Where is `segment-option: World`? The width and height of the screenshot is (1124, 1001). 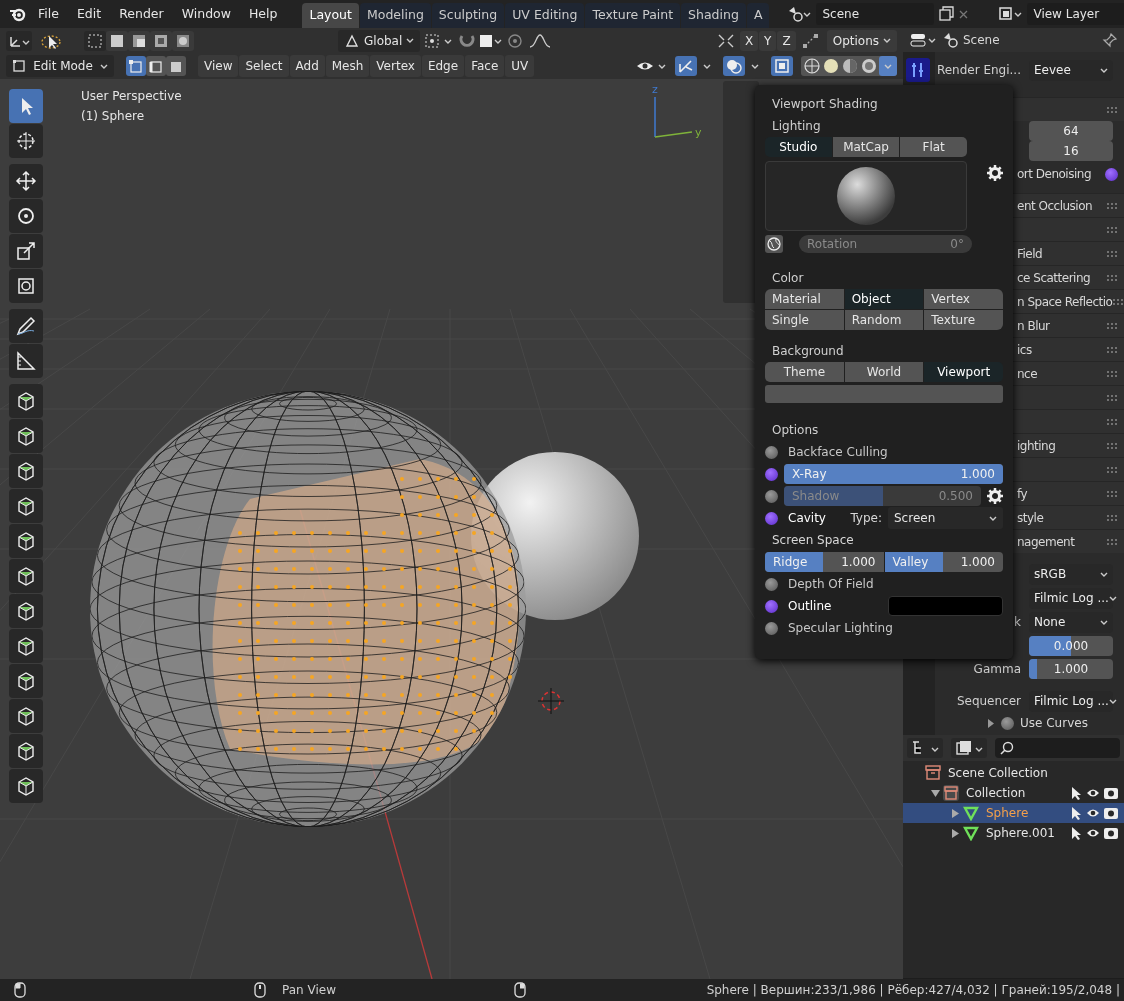 segment-option: World is located at coordinates (884, 372).